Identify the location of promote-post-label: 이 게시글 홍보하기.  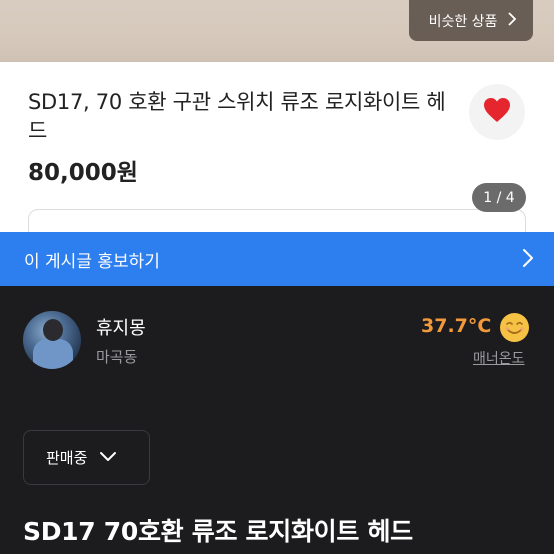
(92, 261).